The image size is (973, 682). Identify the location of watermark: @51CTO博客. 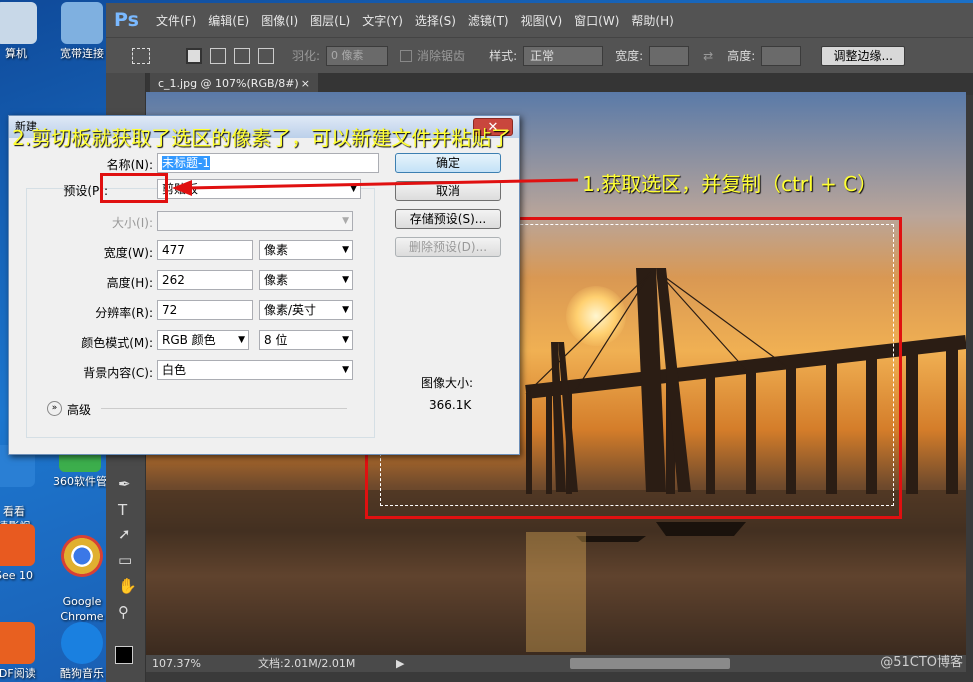
(921, 662).